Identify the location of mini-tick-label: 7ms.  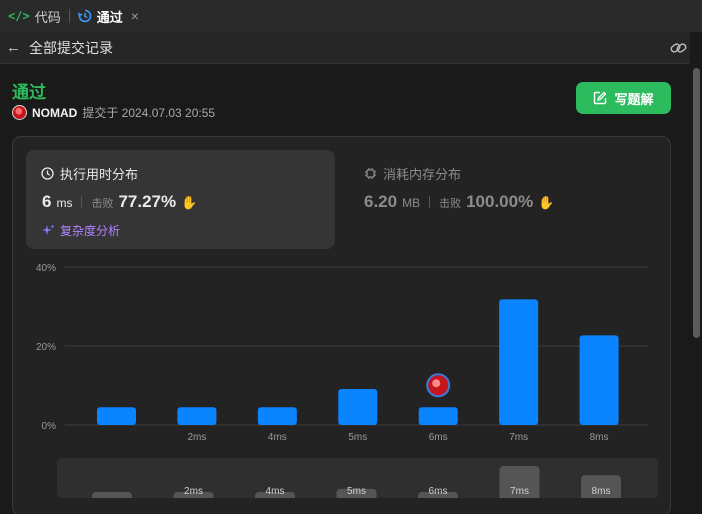
(519, 491).